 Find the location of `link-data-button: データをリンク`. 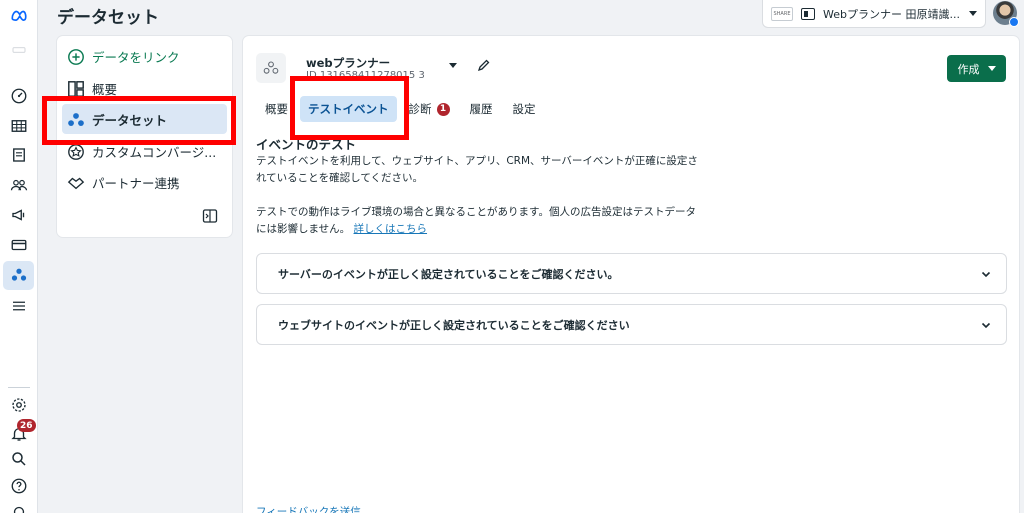

link-data-button: データをリンク is located at coordinates (123, 56).